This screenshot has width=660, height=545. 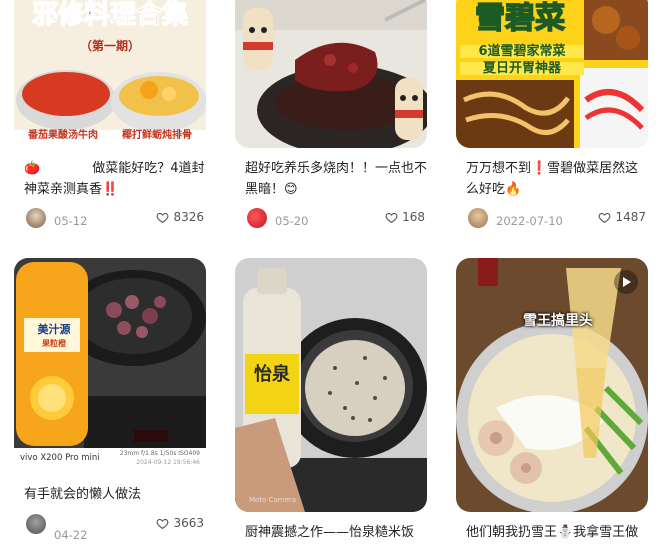 I want to click on camera-watermark: Moto Camera, so click(x=273, y=500).